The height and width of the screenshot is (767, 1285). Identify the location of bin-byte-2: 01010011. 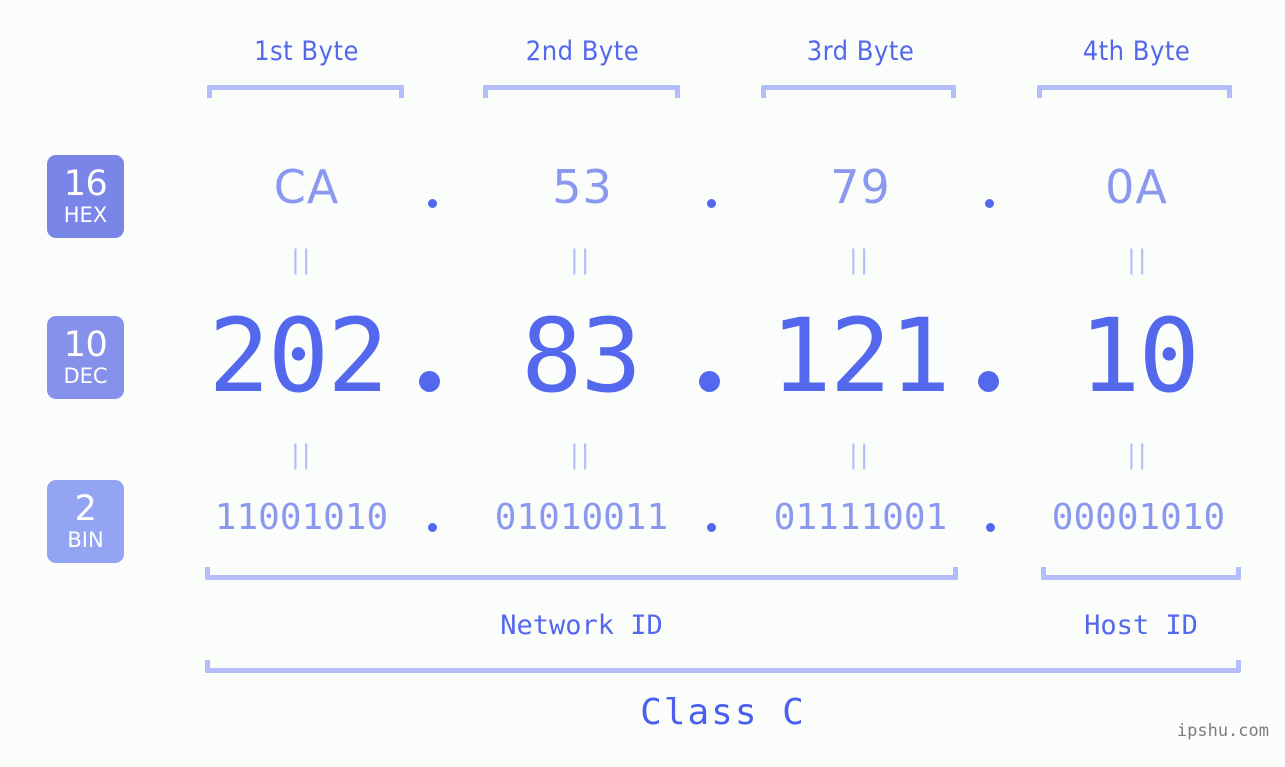
(581, 517).